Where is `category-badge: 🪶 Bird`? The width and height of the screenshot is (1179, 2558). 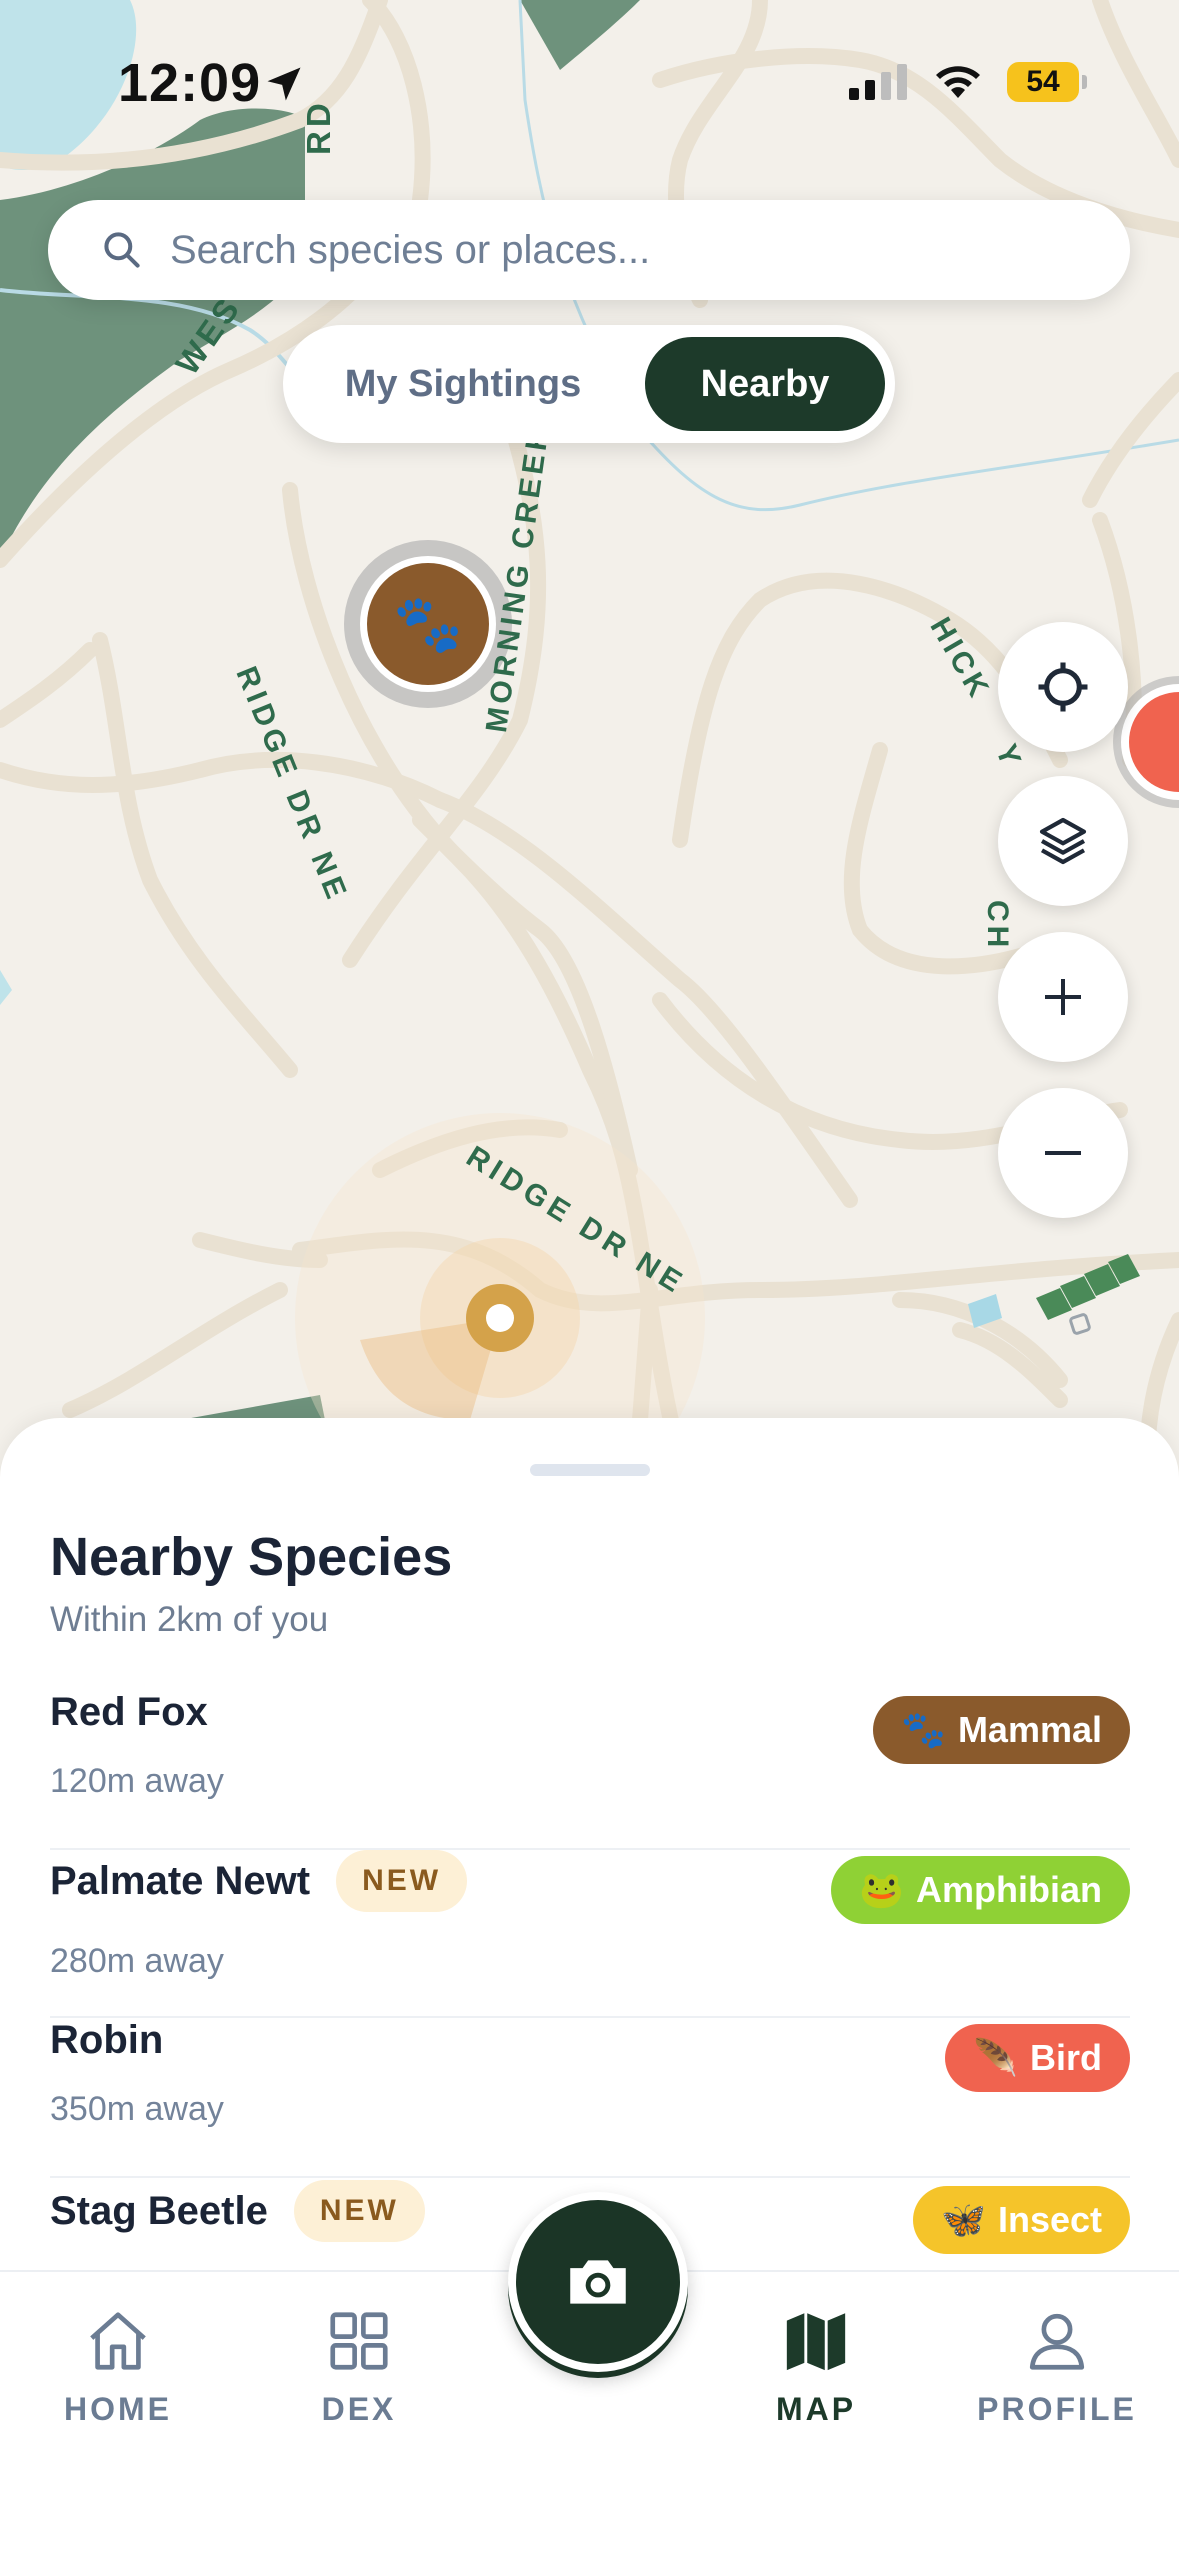
category-badge: 🪶 Bird is located at coordinates (1037, 2058).